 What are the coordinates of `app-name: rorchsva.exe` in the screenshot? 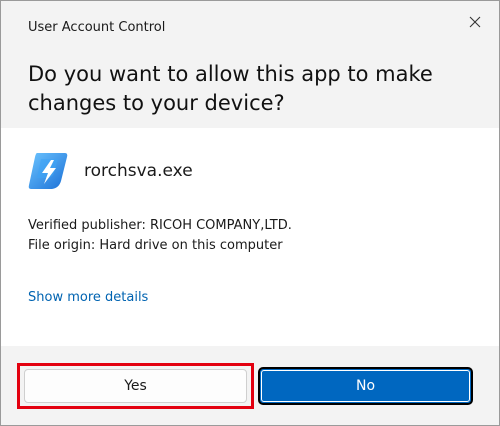 It's located at (138, 171).